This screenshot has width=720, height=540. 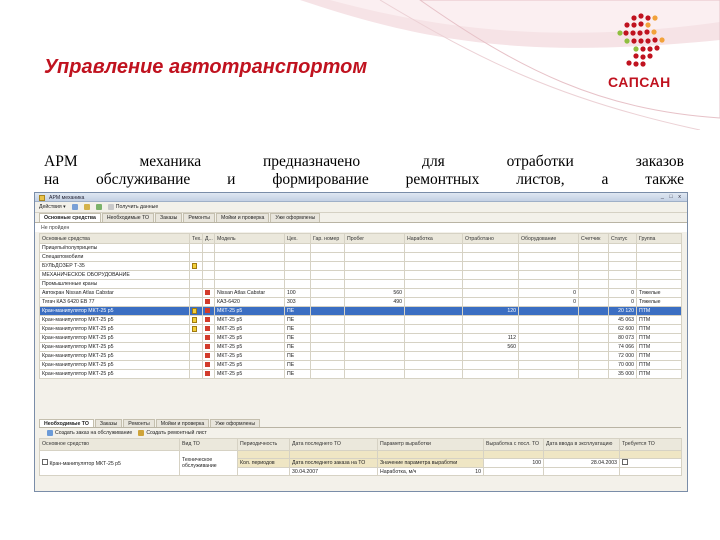 What do you see at coordinates (208, 444) in the screenshot?
I see `col-header: Вид ТО` at bounding box center [208, 444].